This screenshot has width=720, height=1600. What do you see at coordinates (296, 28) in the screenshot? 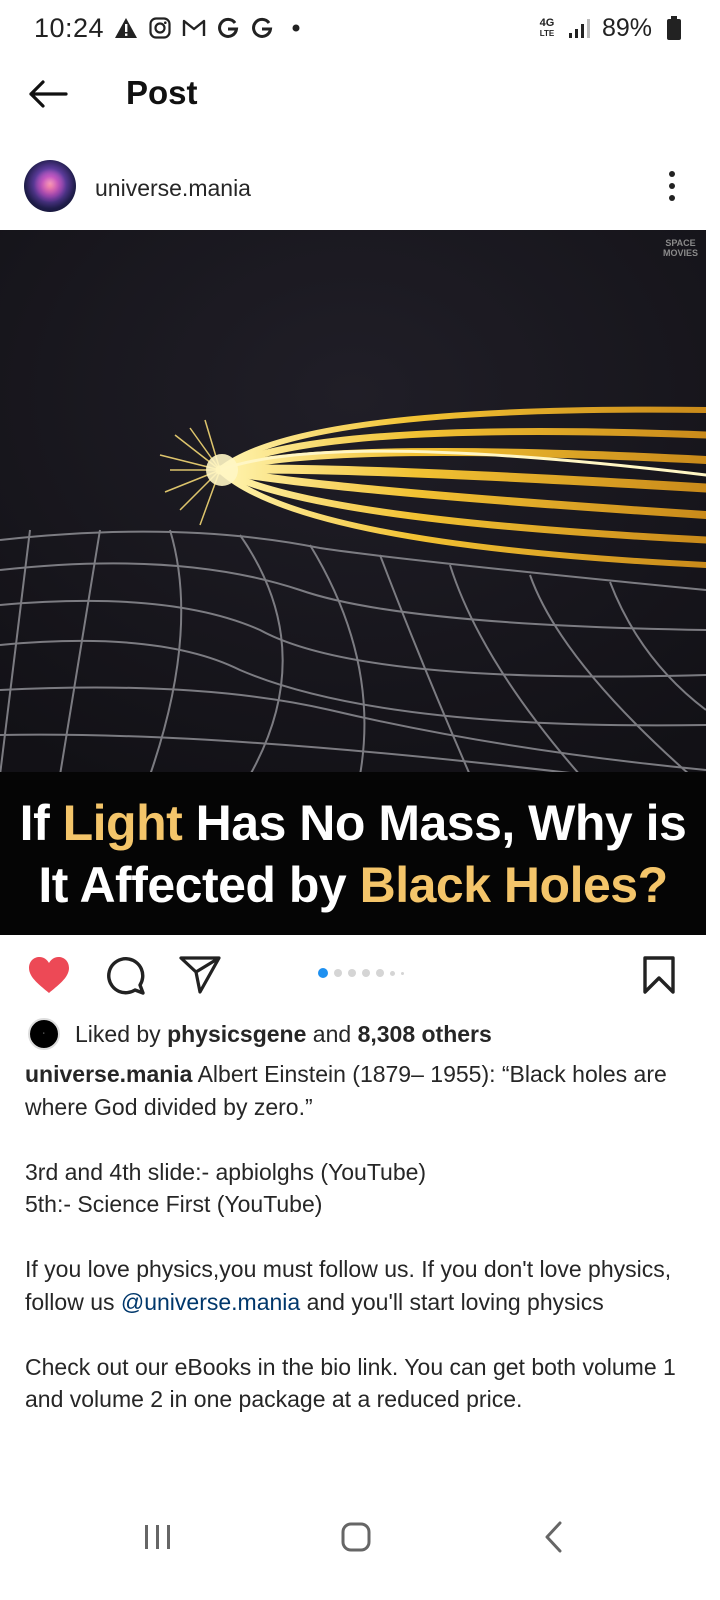
I see `dot-icon` at bounding box center [296, 28].